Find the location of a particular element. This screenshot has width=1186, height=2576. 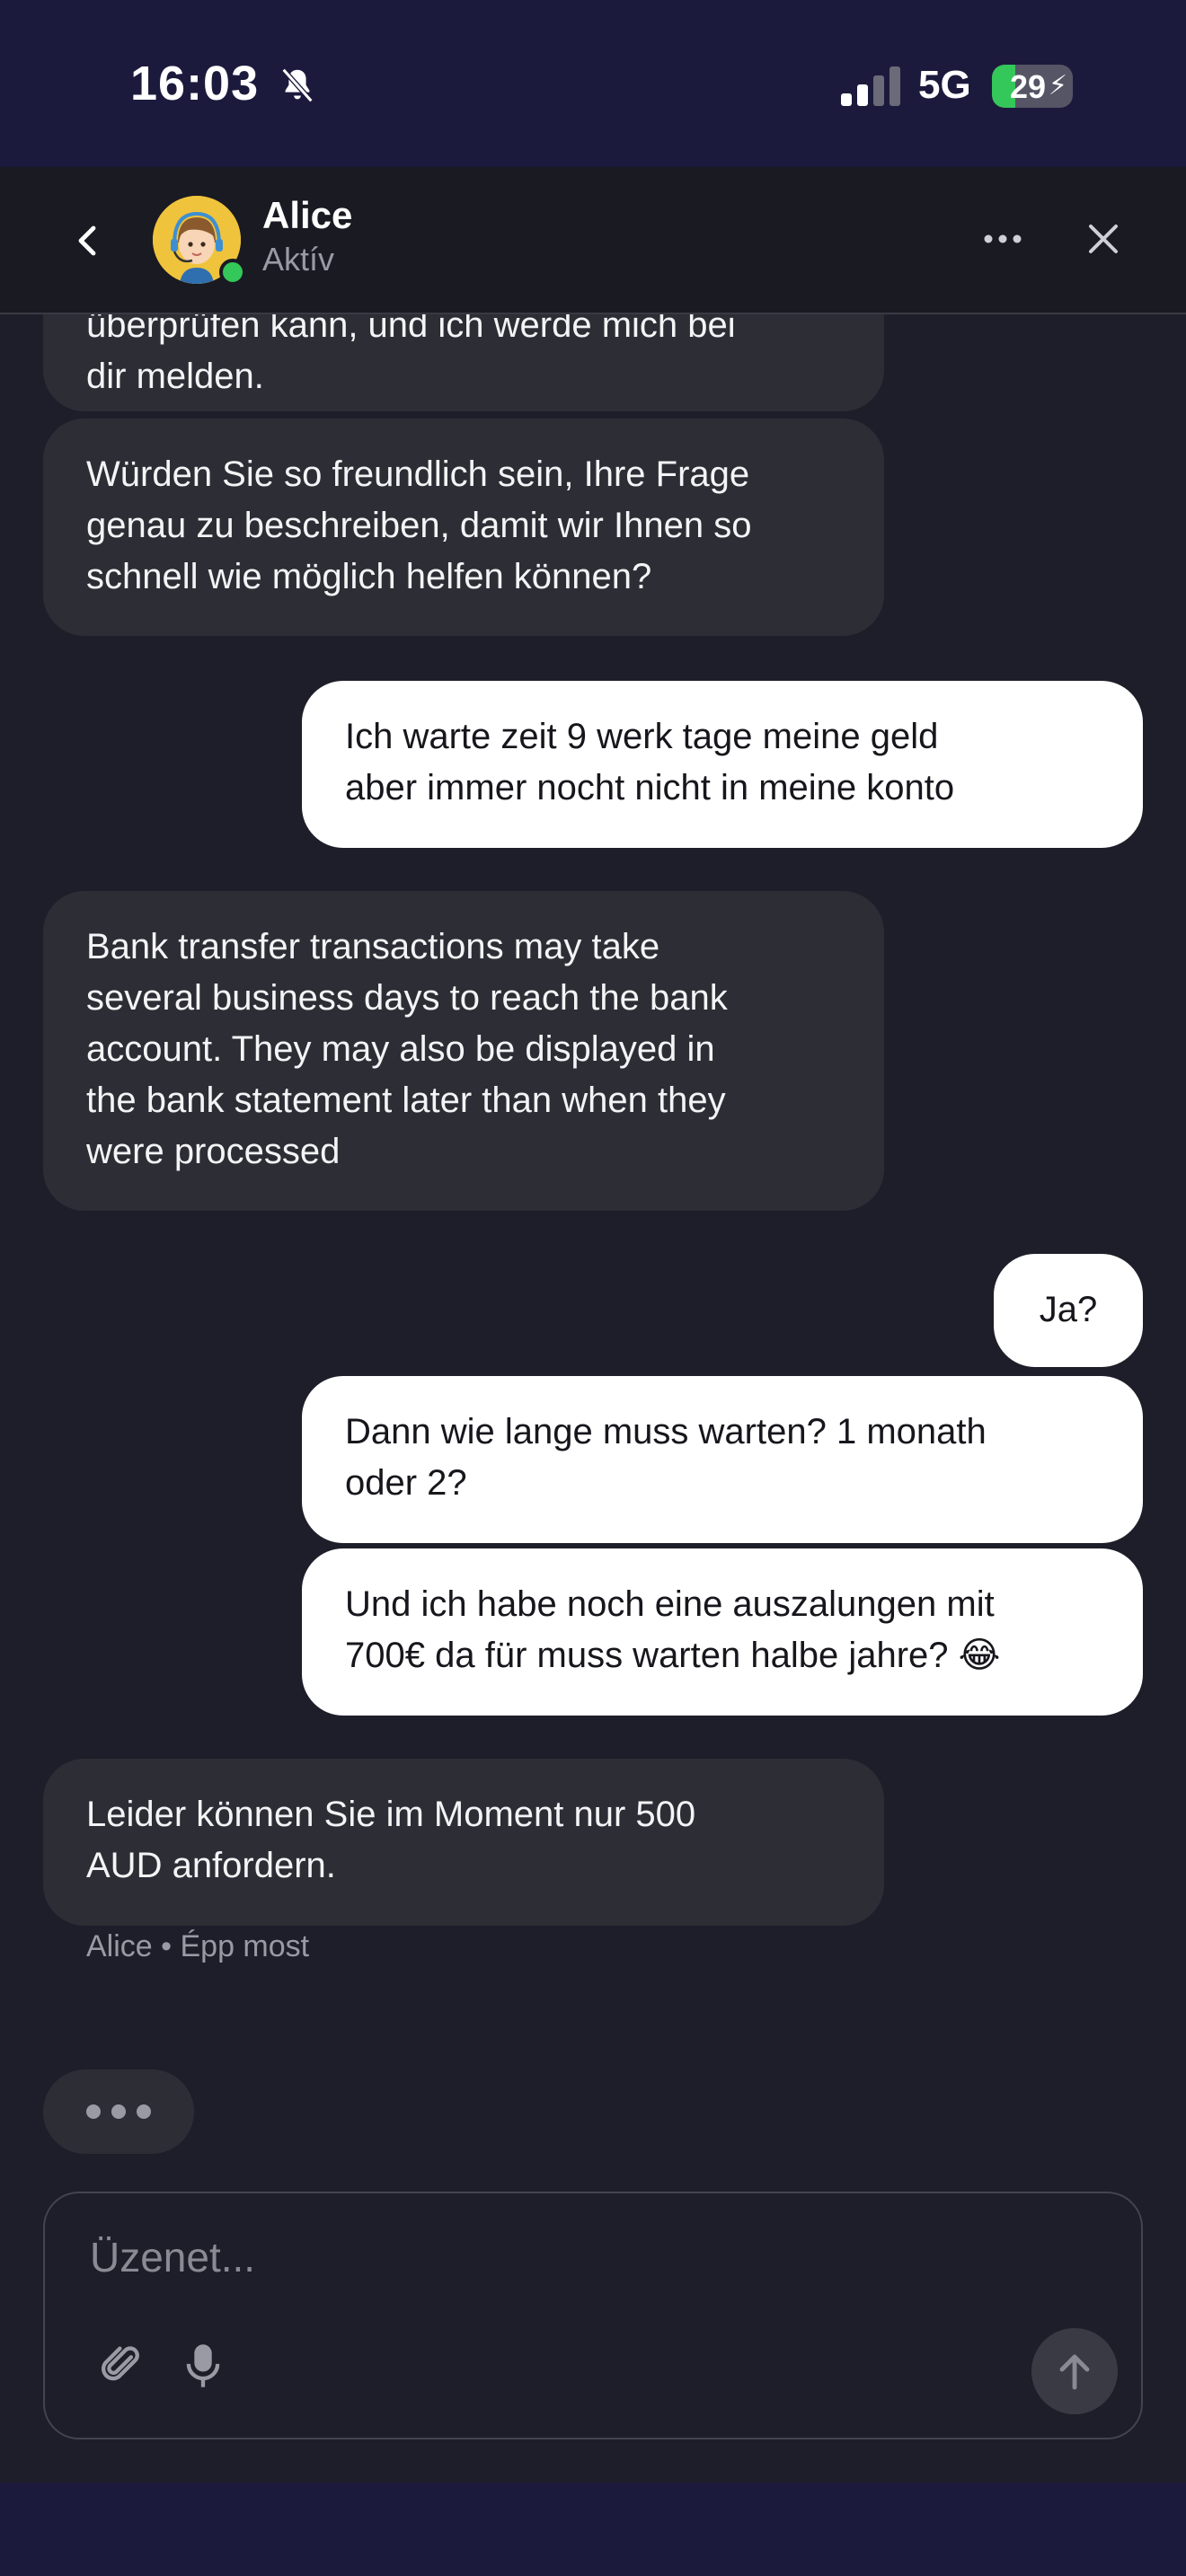

back-button is located at coordinates (87, 241).